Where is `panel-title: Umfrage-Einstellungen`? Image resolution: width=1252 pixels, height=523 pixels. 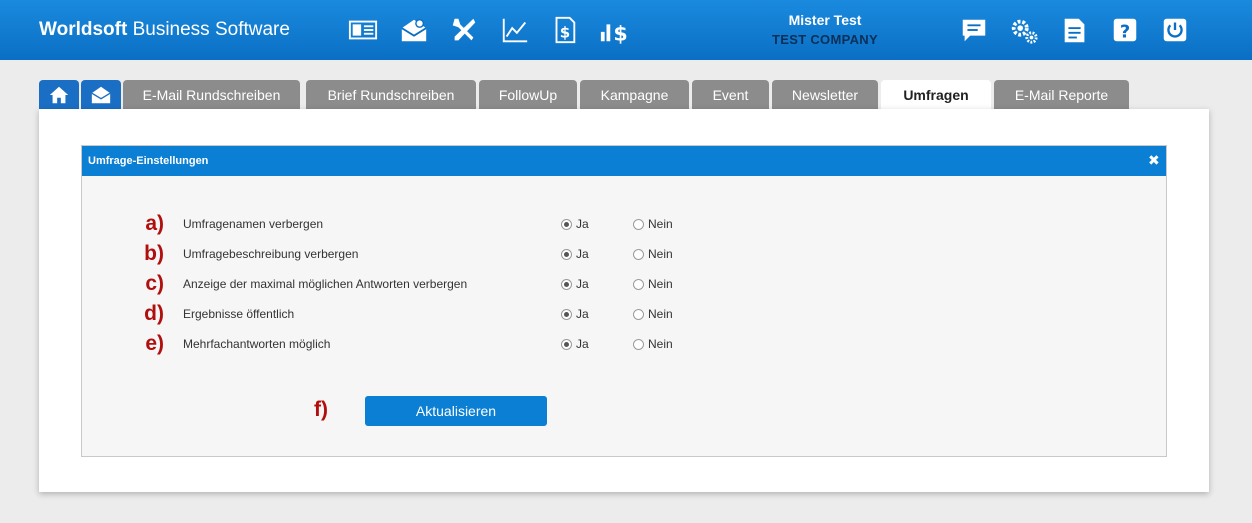
panel-title: Umfrage-Einstellungen is located at coordinates (148, 161).